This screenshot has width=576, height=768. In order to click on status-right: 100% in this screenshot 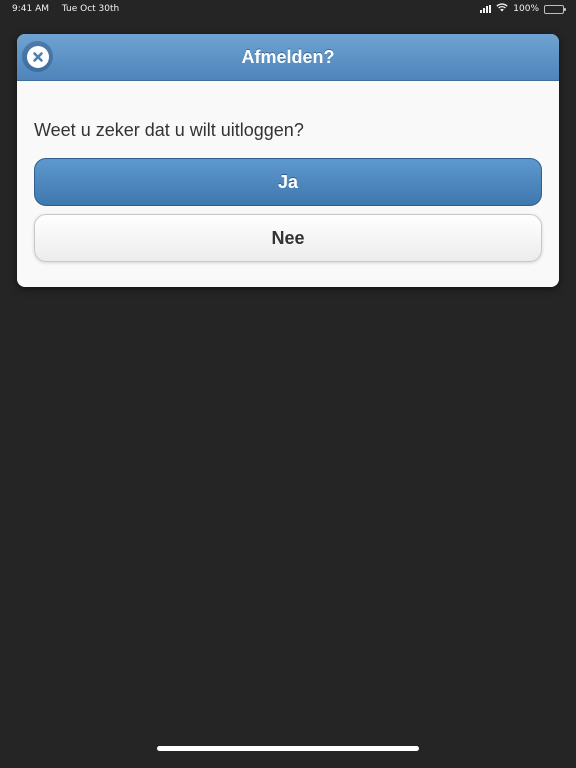, I will do `click(523, 9)`.